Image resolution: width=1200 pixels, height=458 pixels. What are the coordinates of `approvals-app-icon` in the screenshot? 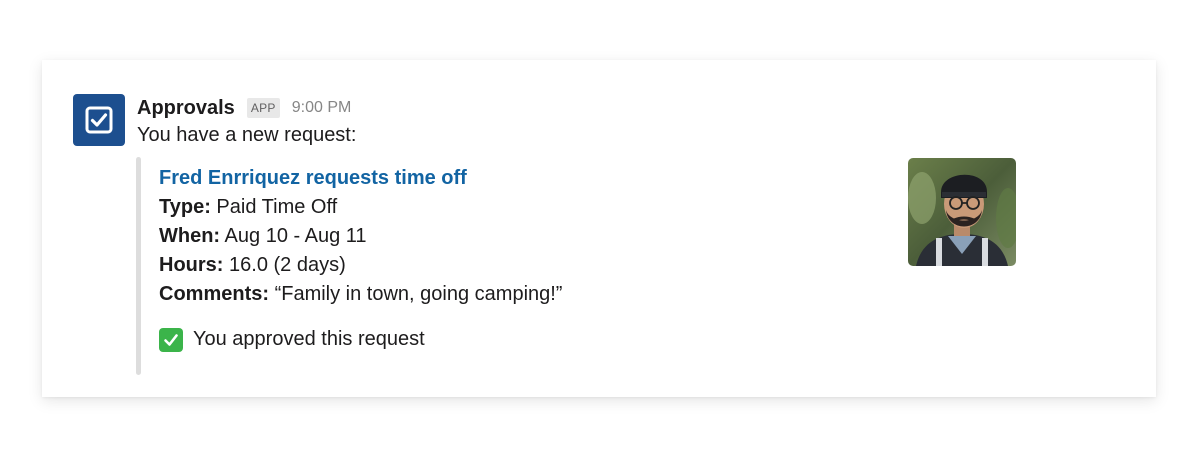 It's located at (99, 120).